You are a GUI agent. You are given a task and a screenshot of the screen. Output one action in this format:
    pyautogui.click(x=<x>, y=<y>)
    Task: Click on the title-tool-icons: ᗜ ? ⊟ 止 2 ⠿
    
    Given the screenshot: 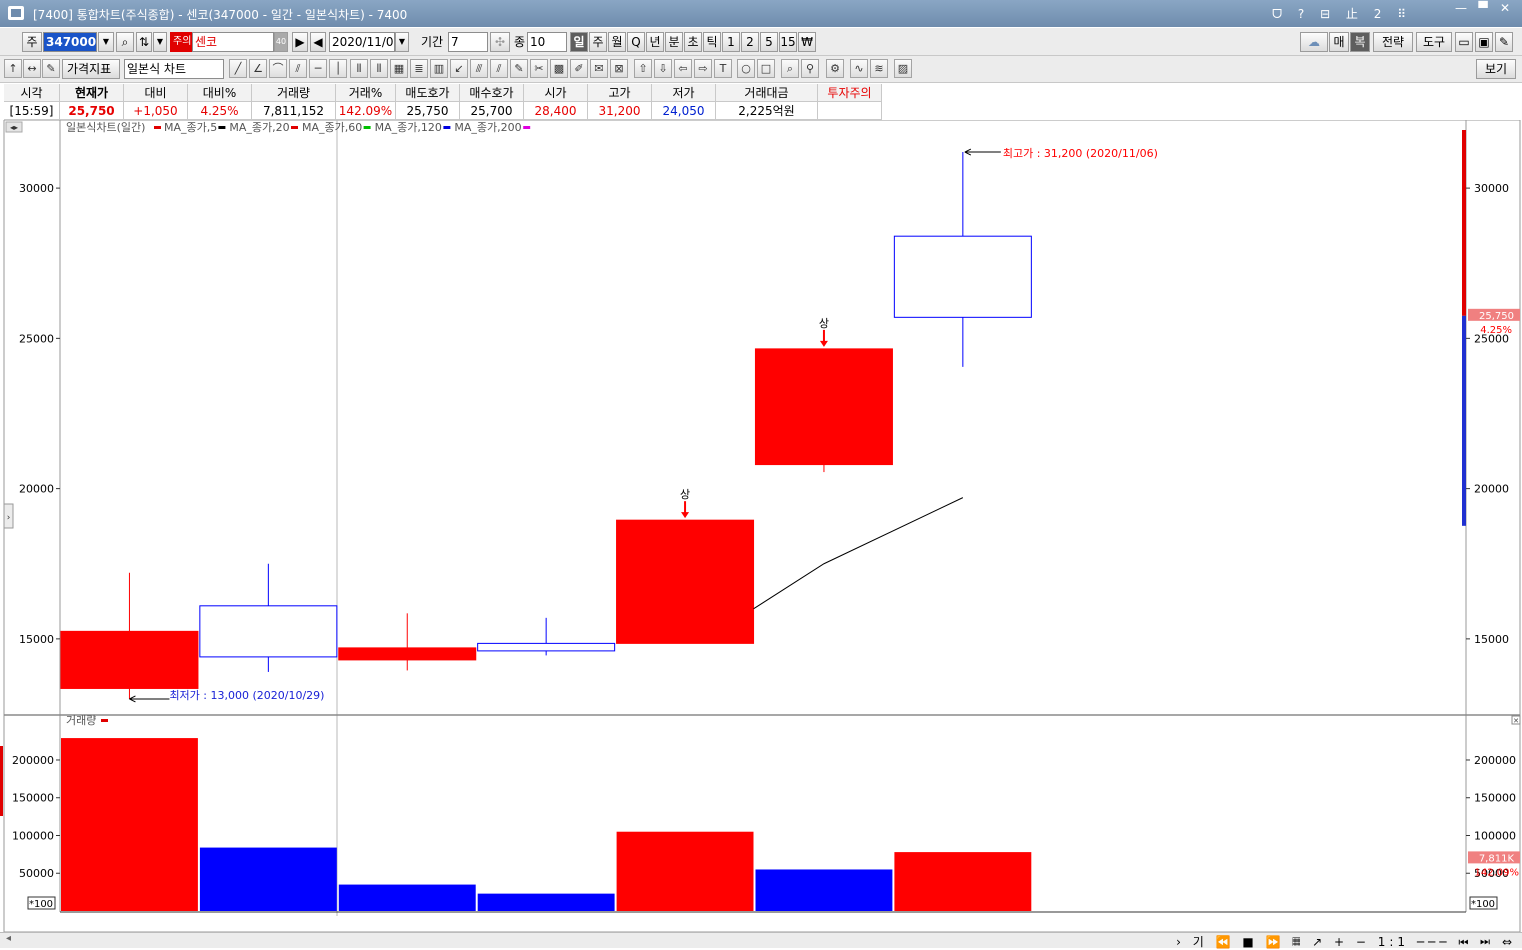 What is the action you would take?
    pyautogui.click(x=1342, y=13)
    